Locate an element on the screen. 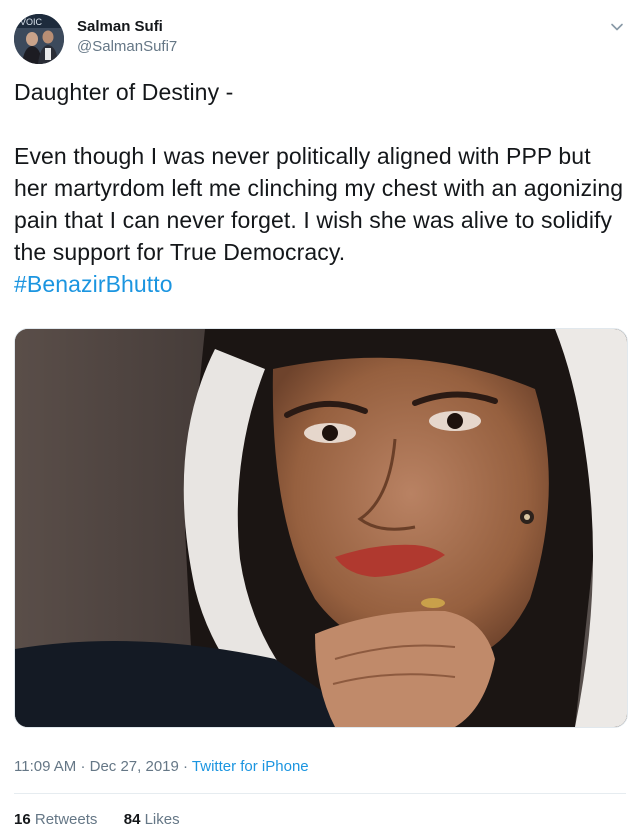  likes-label: Likes is located at coordinates (162, 819).